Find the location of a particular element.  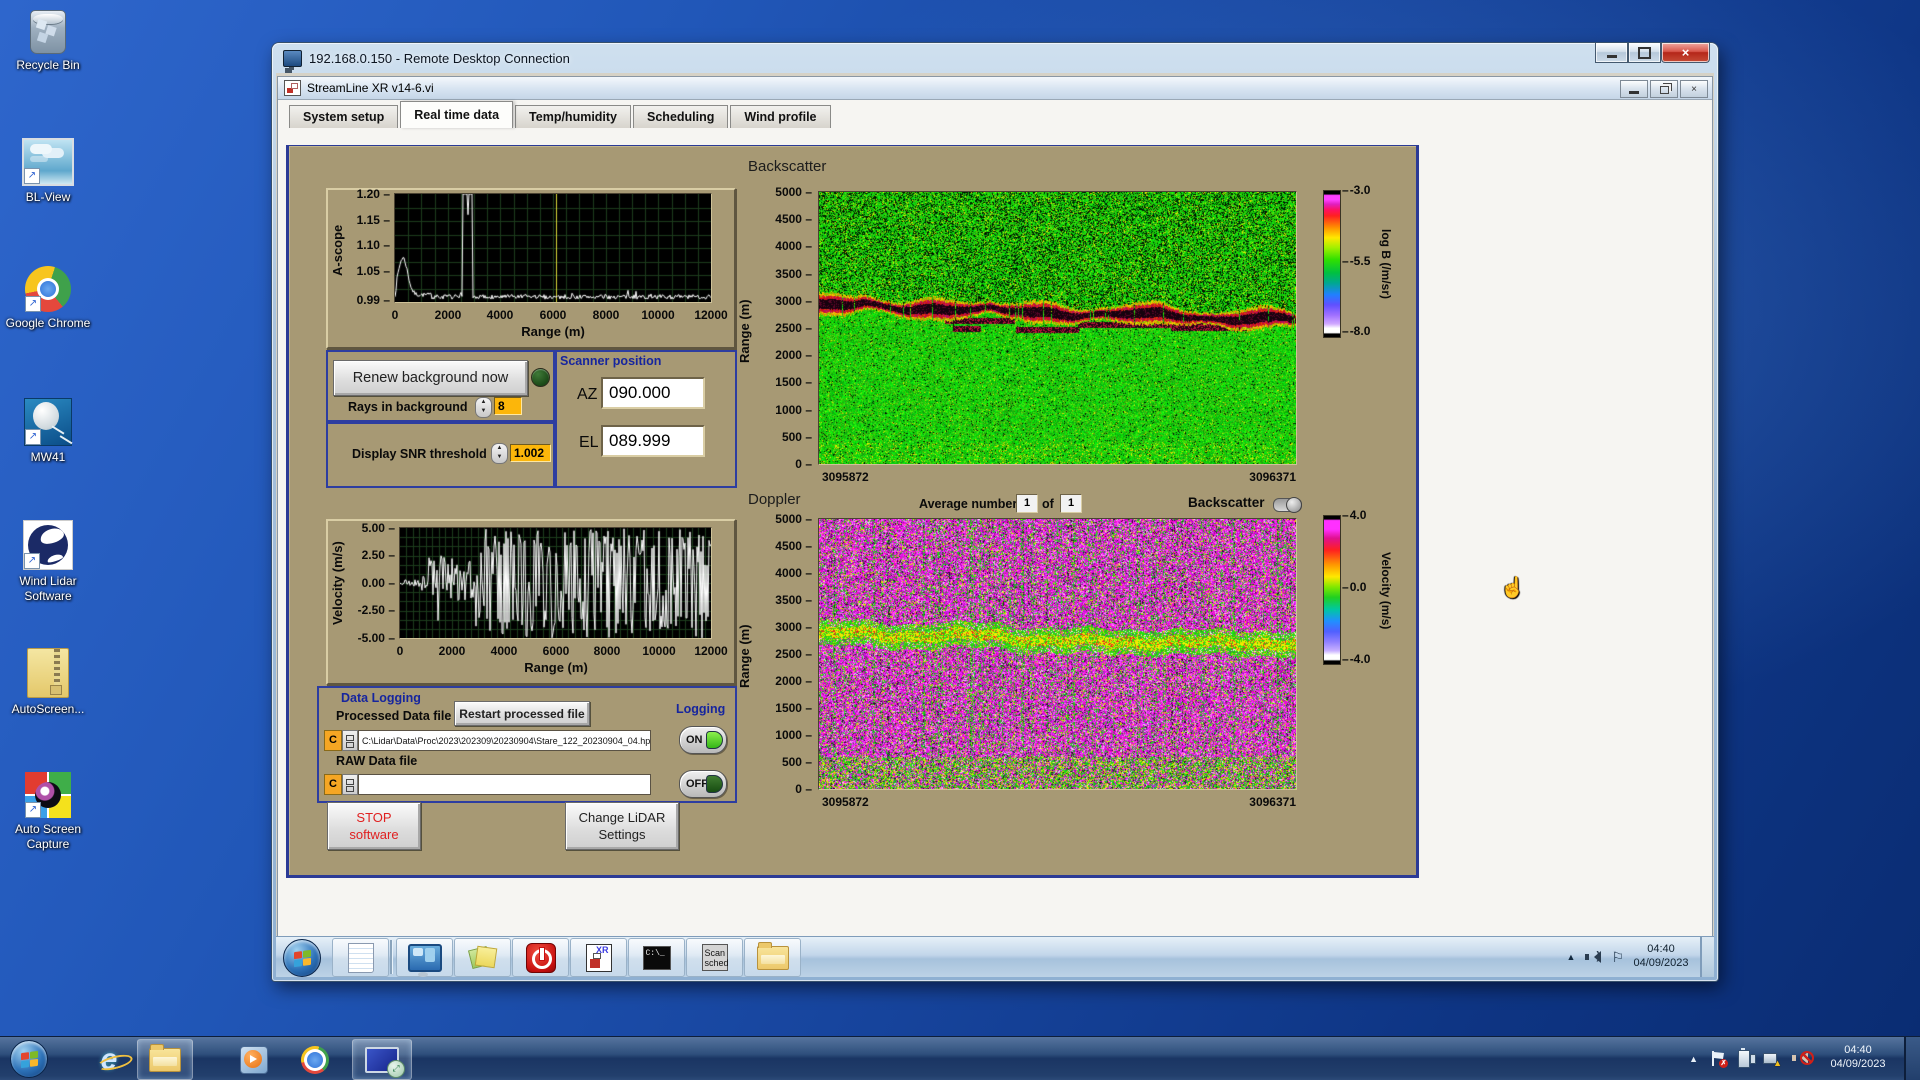

close-button: × is located at coordinates (1685, 53).